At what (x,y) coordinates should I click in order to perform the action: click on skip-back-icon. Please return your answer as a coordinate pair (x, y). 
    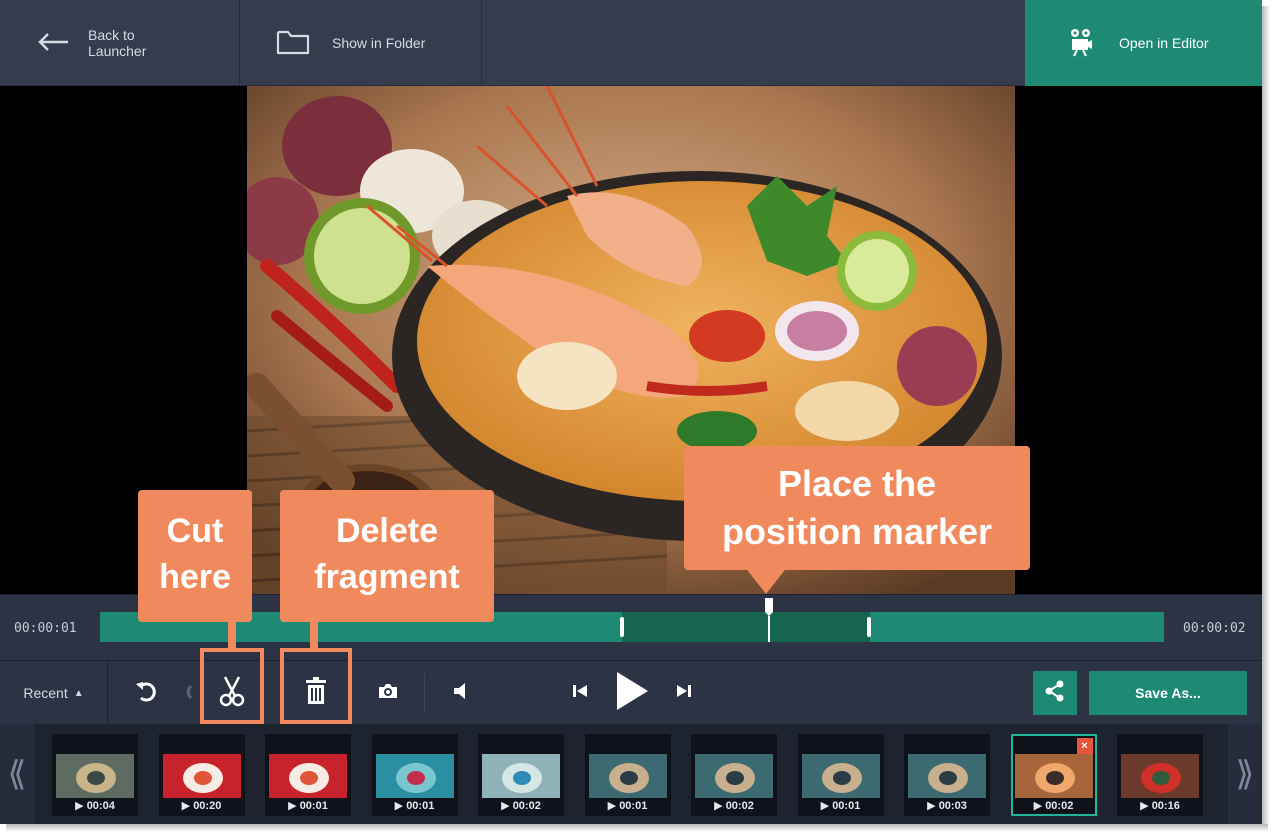
    Looking at the image, I should click on (580, 693).